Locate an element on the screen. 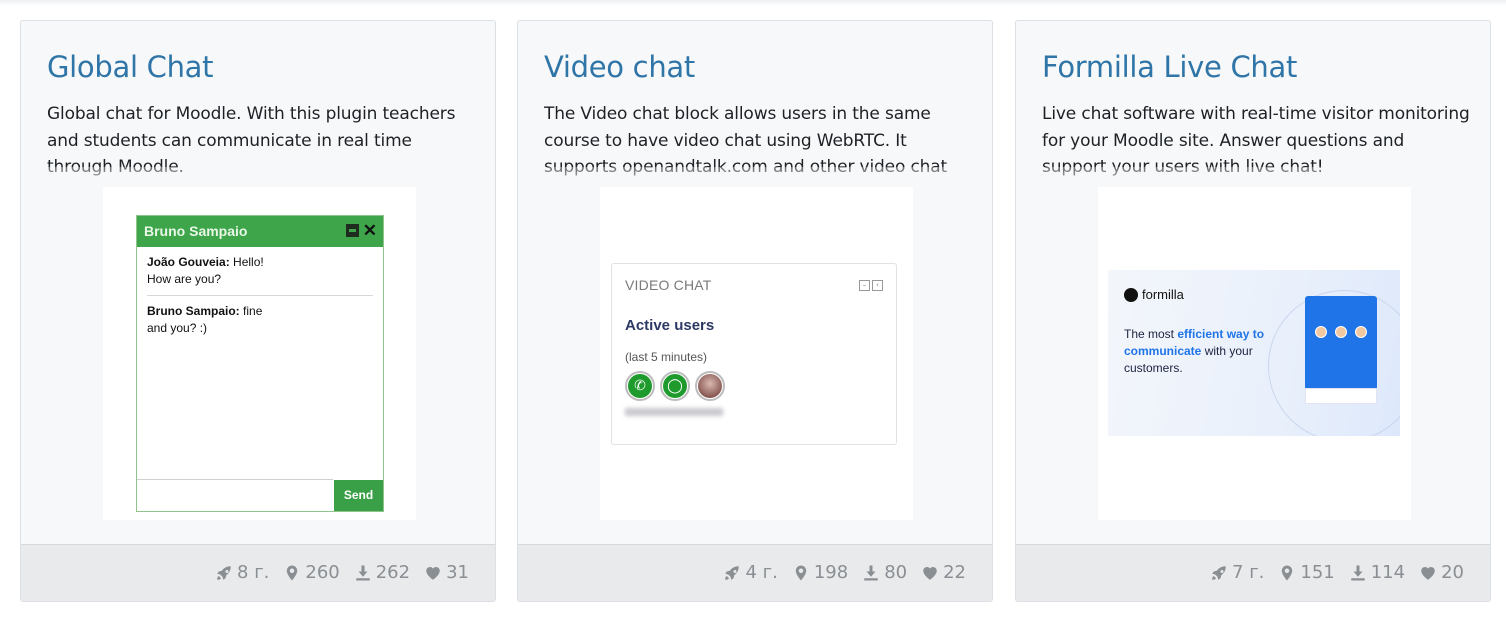 The width and height of the screenshot is (1506, 626). stat-sites-value: 151 is located at coordinates (1317, 572).